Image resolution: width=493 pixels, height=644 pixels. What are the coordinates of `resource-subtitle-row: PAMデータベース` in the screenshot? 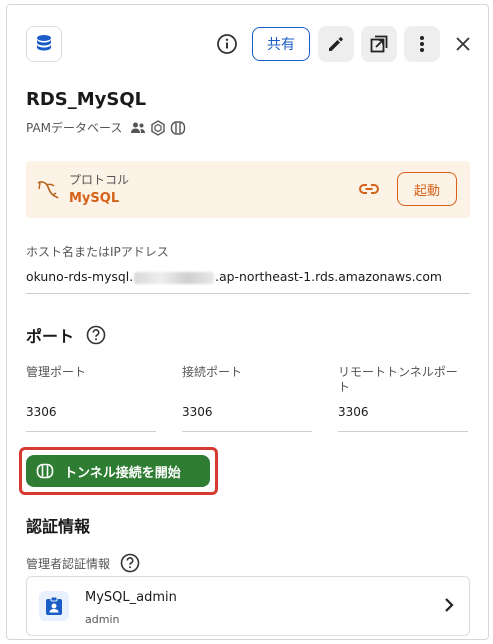 It's located at (108, 127).